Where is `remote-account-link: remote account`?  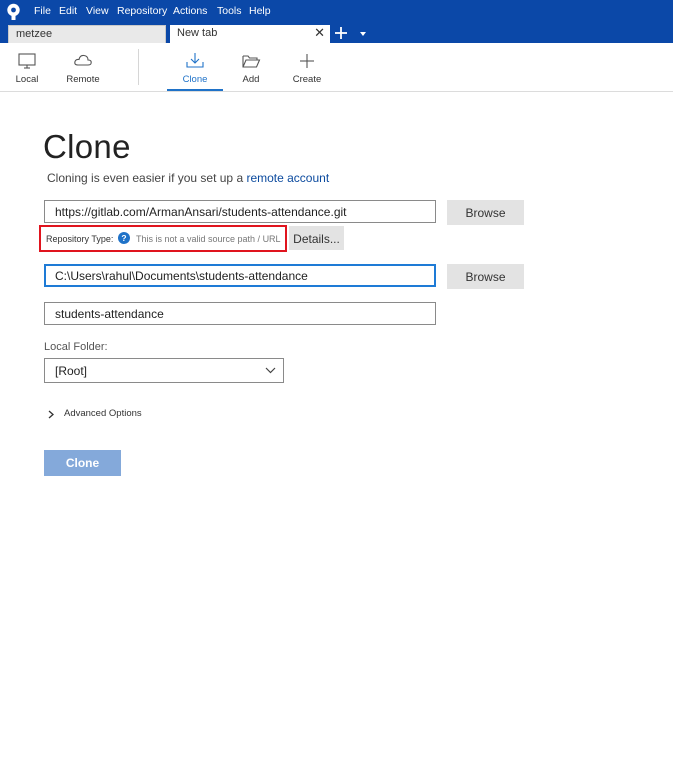 remote-account-link: remote account is located at coordinates (287, 178).